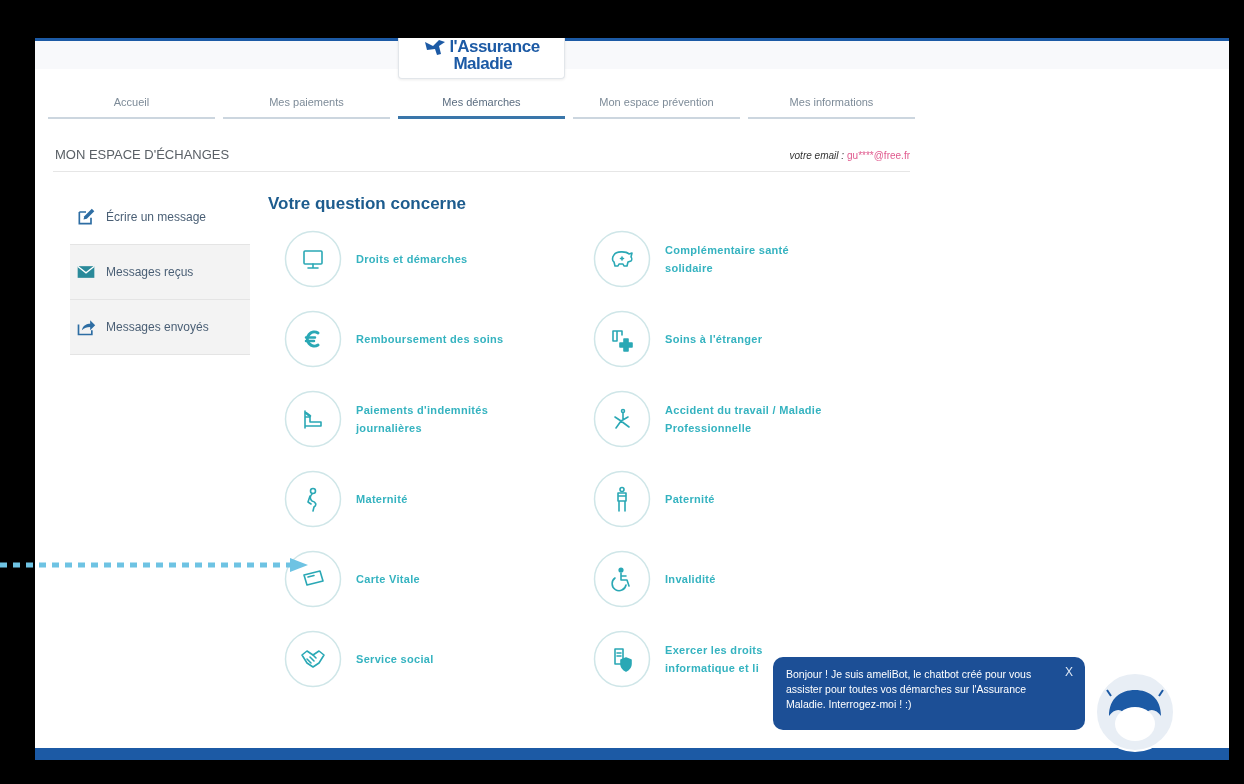  Describe the element at coordinates (313, 339) in the screenshot. I see `euro-icon` at that location.